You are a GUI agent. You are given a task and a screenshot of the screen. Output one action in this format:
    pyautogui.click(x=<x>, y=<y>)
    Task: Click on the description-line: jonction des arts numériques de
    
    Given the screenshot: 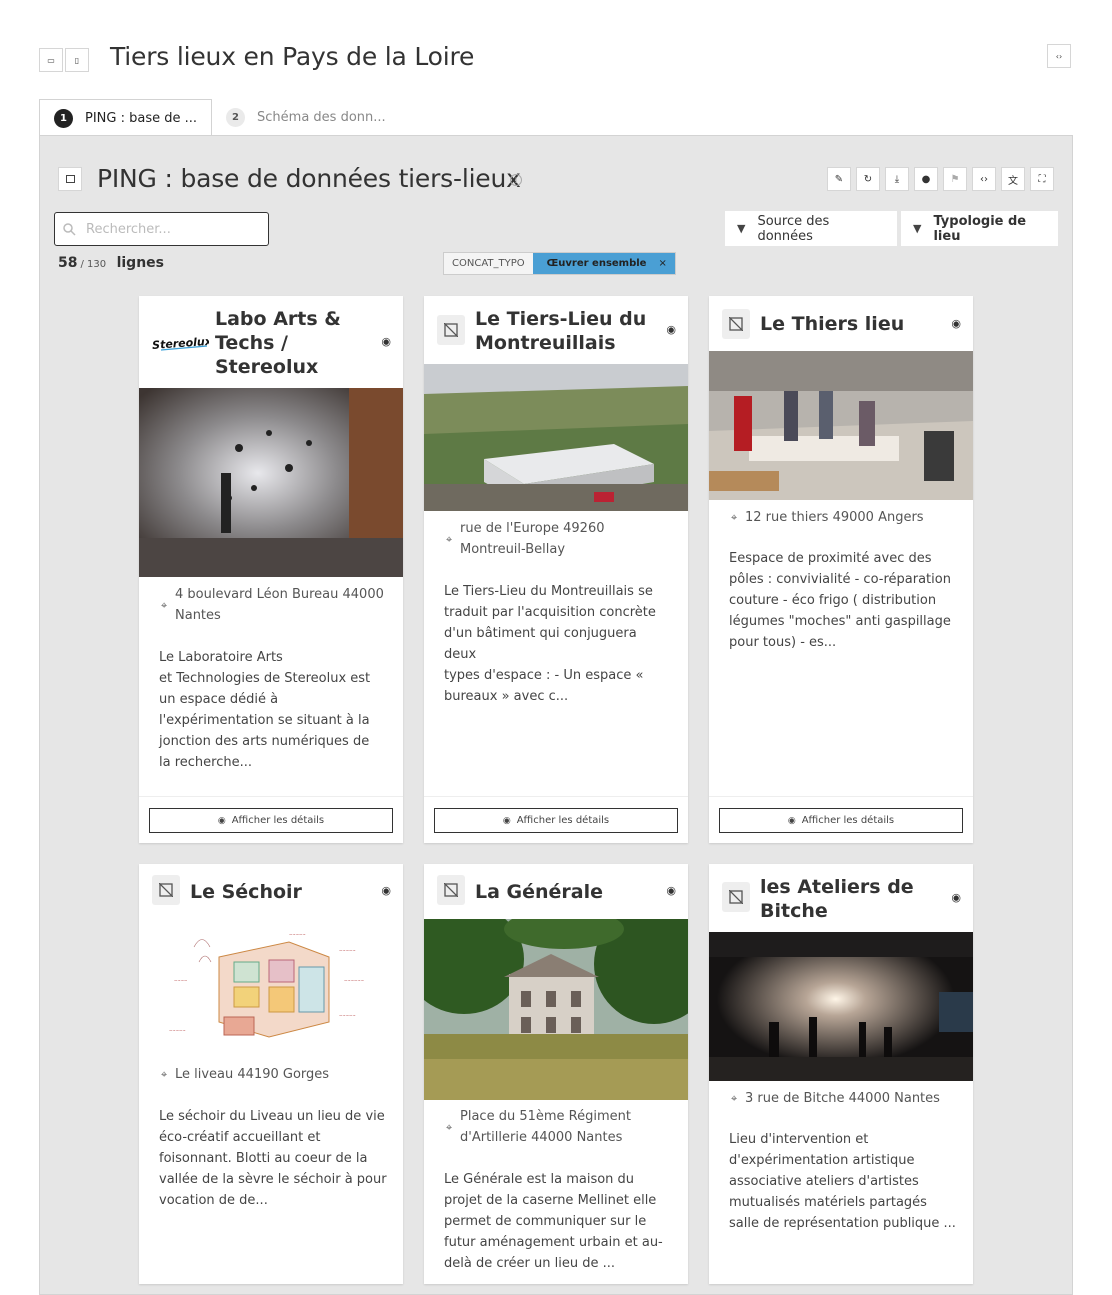 What is the action you would take?
    pyautogui.click(x=264, y=741)
    